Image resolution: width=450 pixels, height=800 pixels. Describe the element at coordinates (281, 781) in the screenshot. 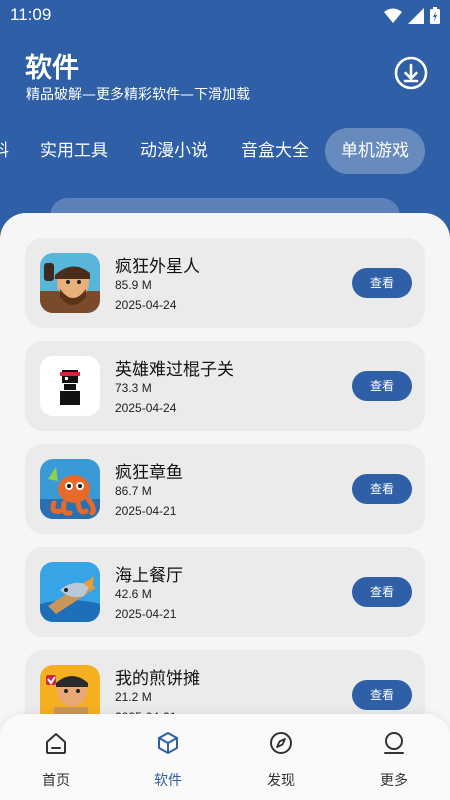

I see `nav-label: 发现` at that location.